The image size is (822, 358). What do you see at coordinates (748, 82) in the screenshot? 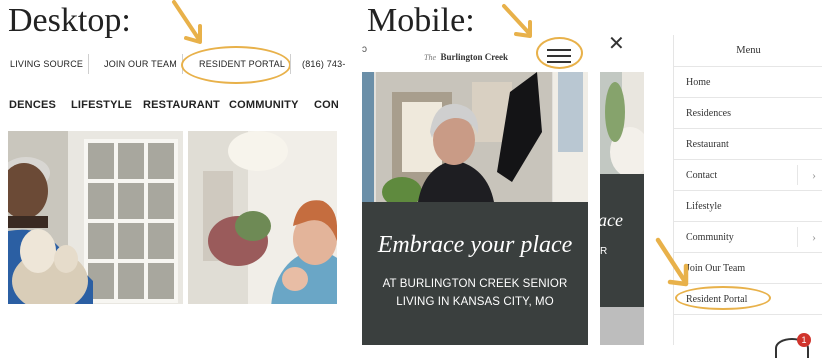
I see `menu-item-home: Home` at bounding box center [748, 82].